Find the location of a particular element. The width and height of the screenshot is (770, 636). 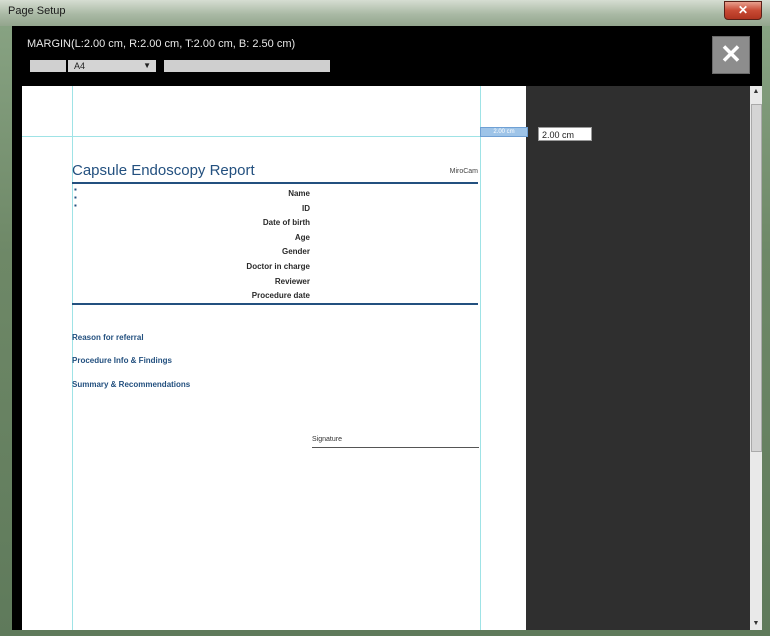

section-procedure-findings: Procedure Info & Findings is located at coordinates (122, 360).